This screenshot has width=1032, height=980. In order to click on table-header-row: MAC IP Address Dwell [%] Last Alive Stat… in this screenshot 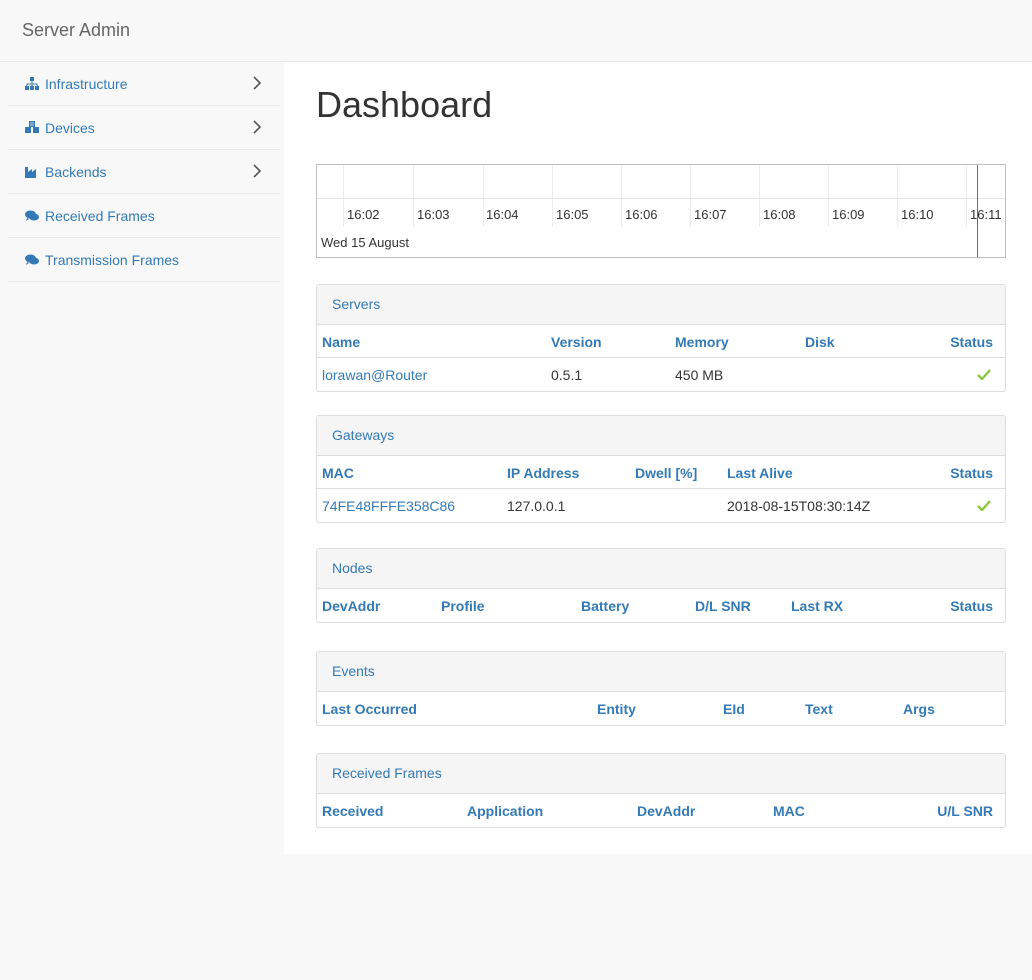, I will do `click(661, 472)`.